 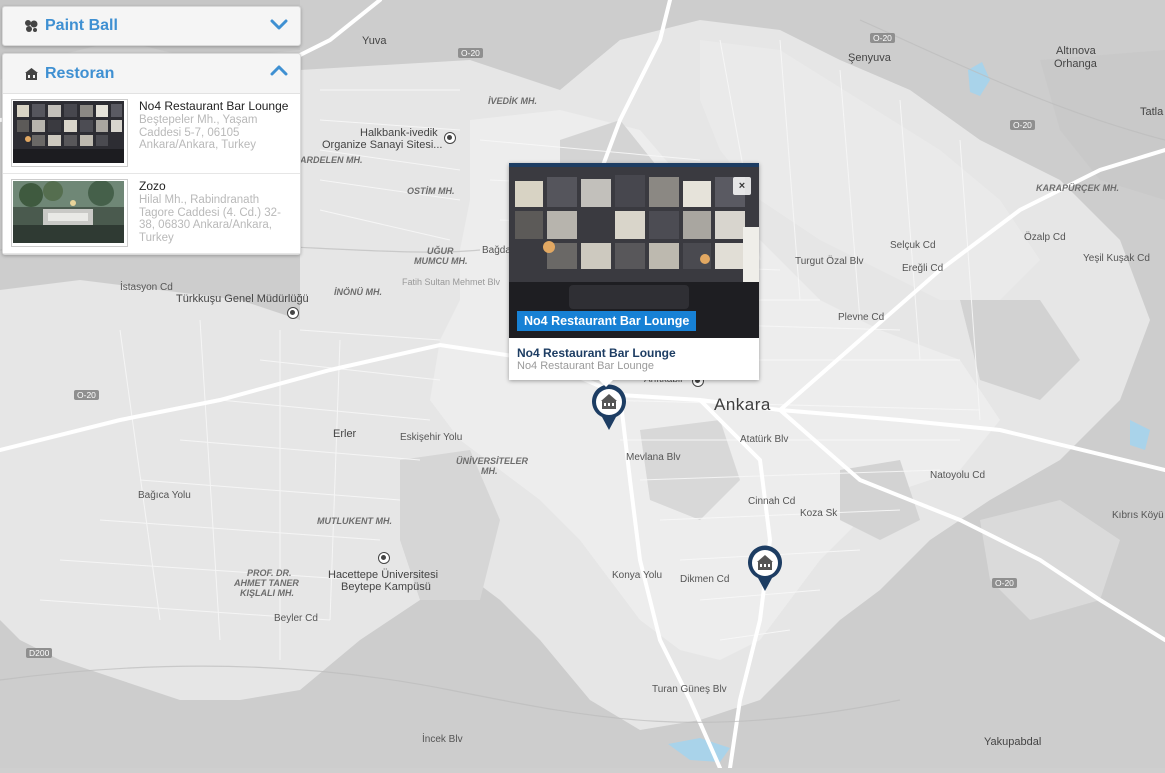 What do you see at coordinates (653, 457) in the screenshot?
I see `label-mevlana: Mevlana Blv` at bounding box center [653, 457].